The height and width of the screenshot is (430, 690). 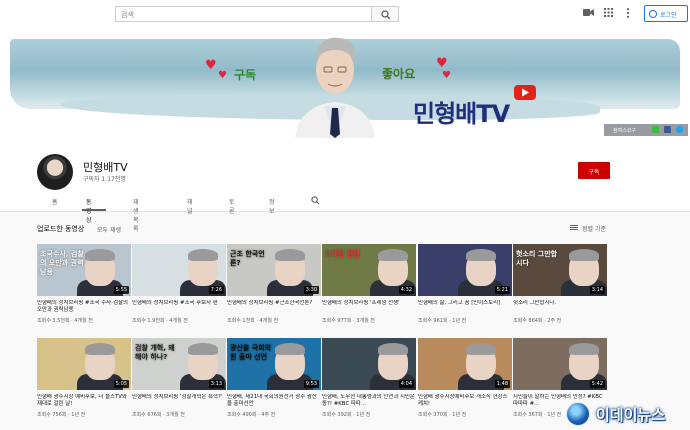 I want to click on video-title: 민형배, 제21대 국회의원선거 광주 광산을 출마선언, so click(x=274, y=401).